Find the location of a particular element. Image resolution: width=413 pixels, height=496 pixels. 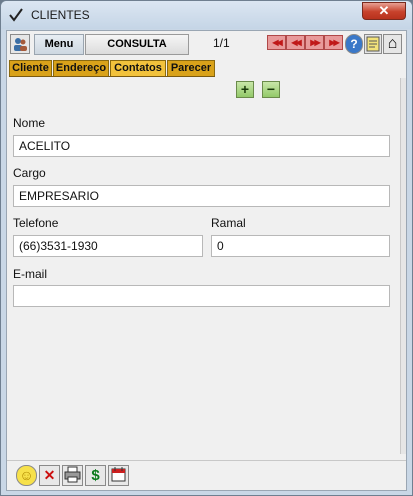

calendar-icon-graphic is located at coordinates (118, 474).